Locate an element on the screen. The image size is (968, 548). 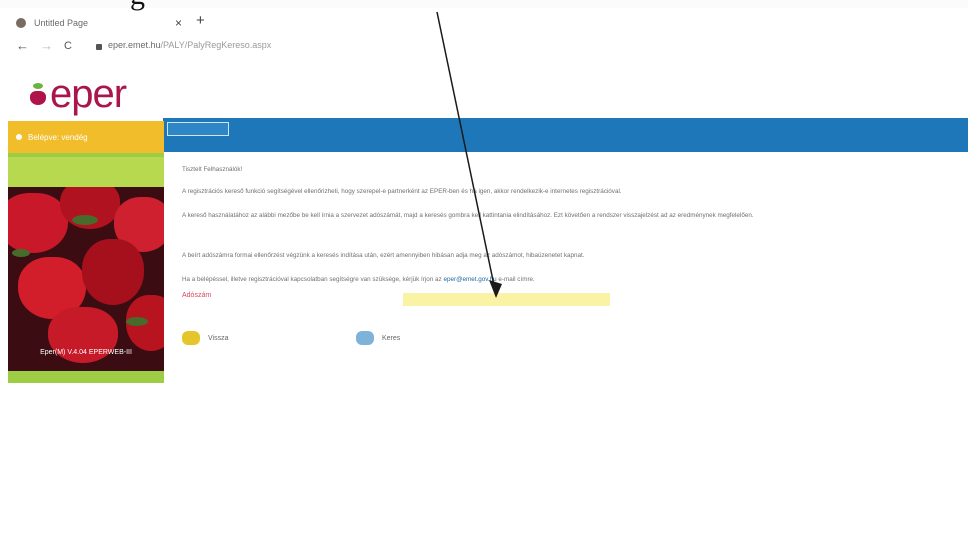
close-icon: × is located at coordinates (178, 23).